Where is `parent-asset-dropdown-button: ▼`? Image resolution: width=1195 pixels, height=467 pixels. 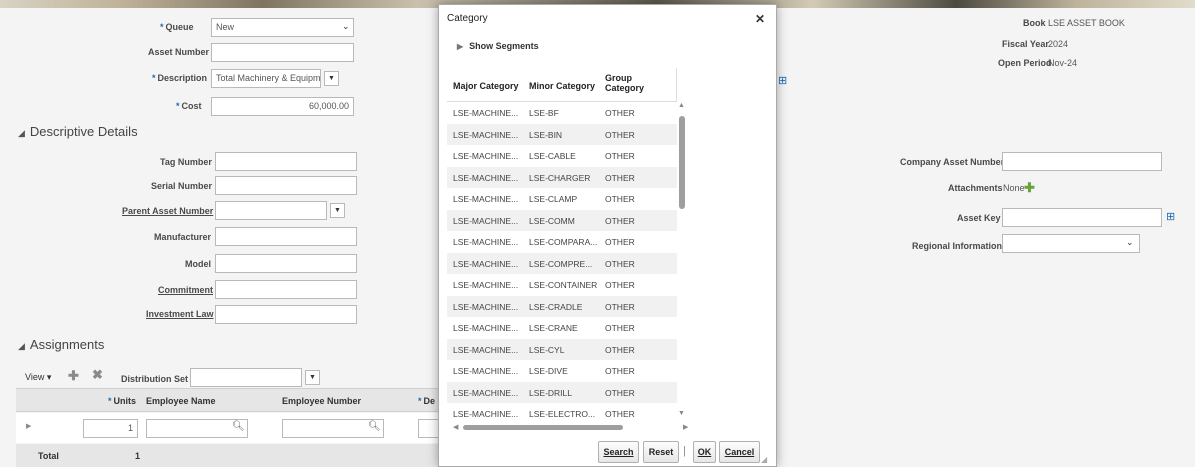 parent-asset-dropdown-button: ▼ is located at coordinates (337, 210).